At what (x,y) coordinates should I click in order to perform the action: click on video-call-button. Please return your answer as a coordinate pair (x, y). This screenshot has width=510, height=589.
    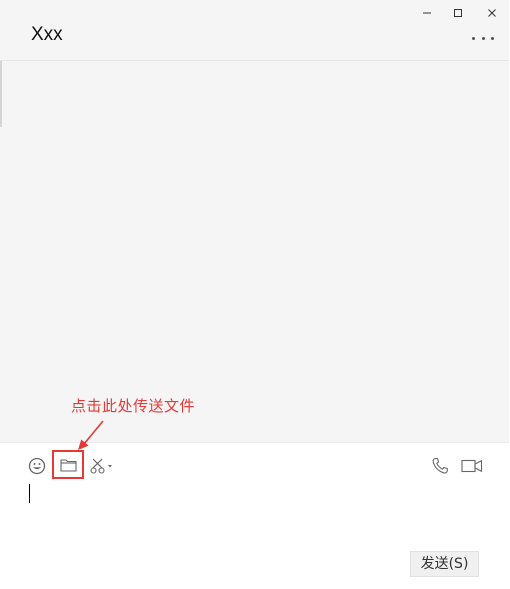
    Looking at the image, I should click on (472, 466).